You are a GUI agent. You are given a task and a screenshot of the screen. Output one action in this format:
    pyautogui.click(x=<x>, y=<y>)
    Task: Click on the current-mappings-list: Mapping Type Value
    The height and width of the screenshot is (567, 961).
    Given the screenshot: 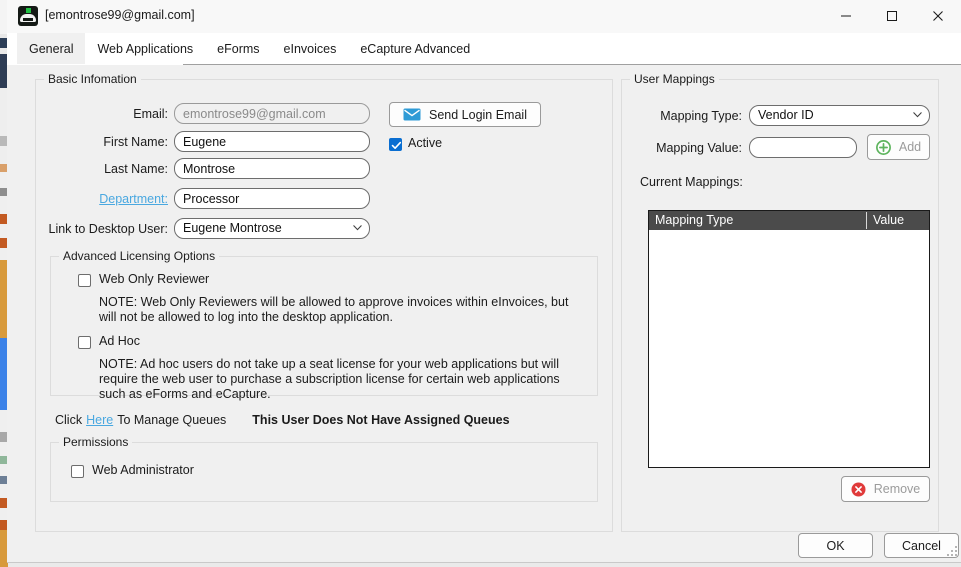 What is the action you would take?
    pyautogui.click(x=789, y=339)
    